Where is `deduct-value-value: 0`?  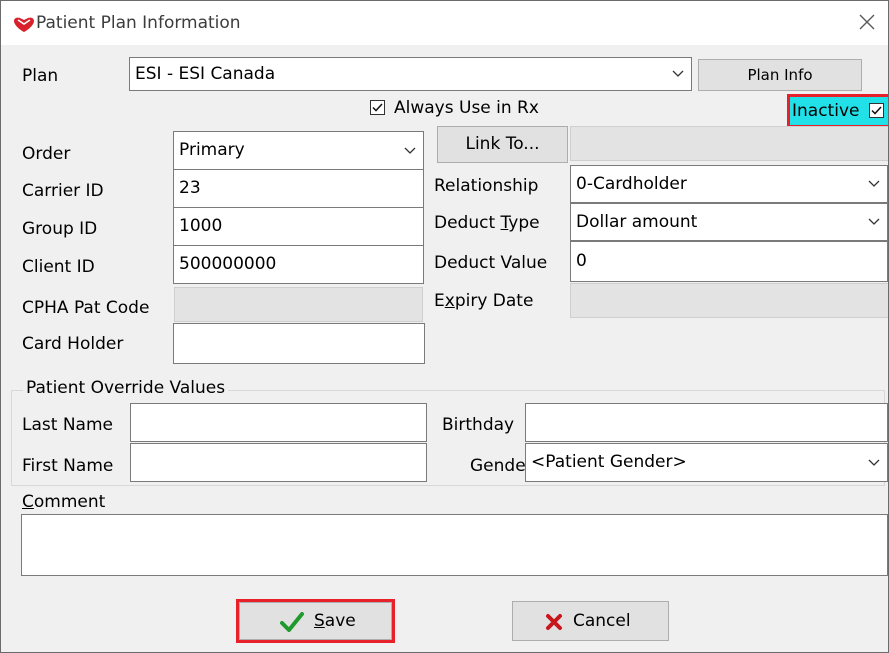 deduct-value-value: 0 is located at coordinates (581, 261).